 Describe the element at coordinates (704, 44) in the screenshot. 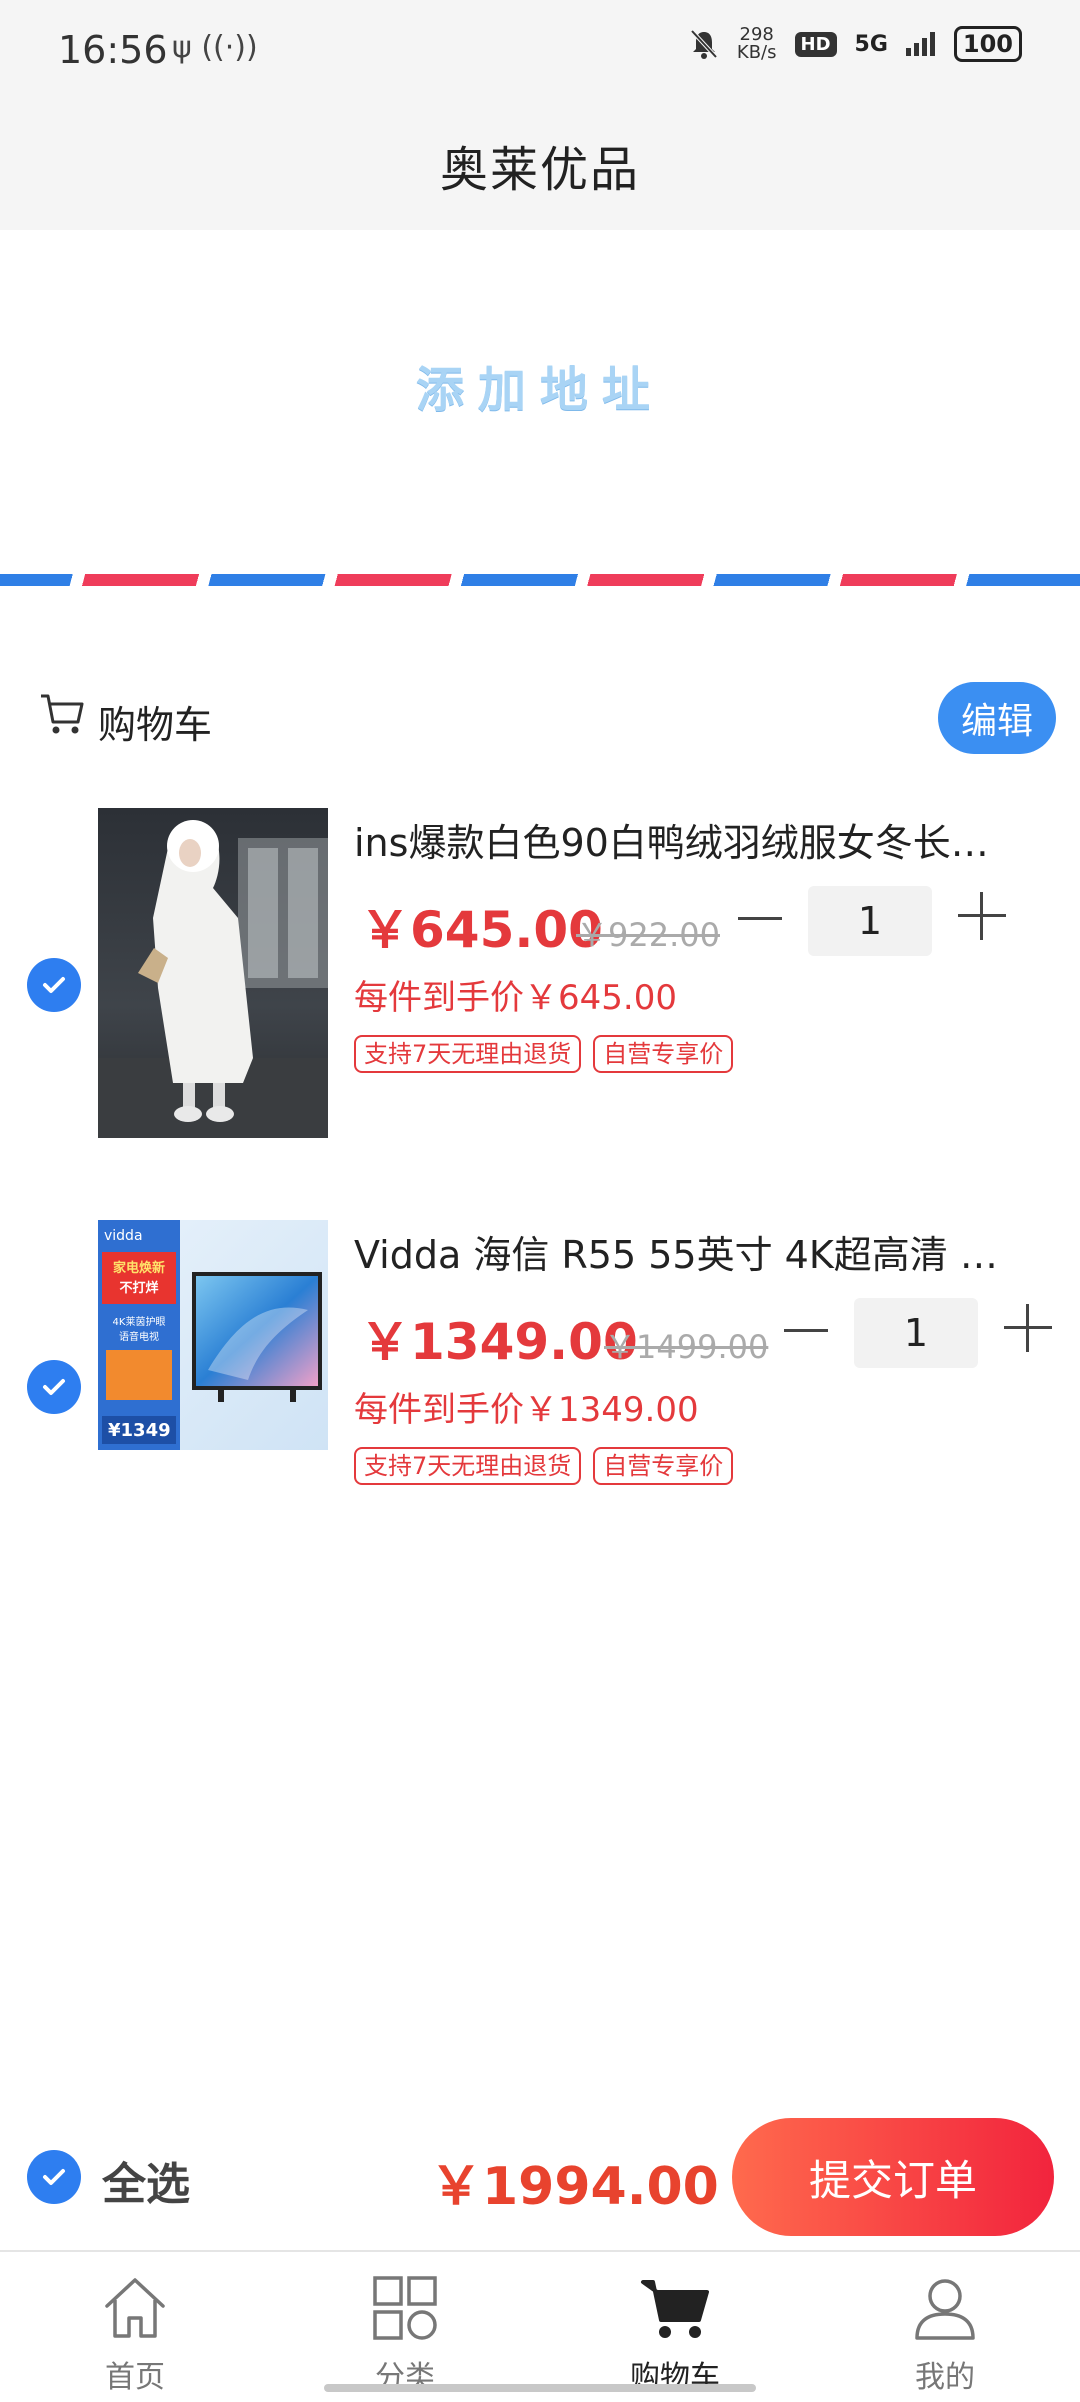

I see `mute-bell-icon` at that location.